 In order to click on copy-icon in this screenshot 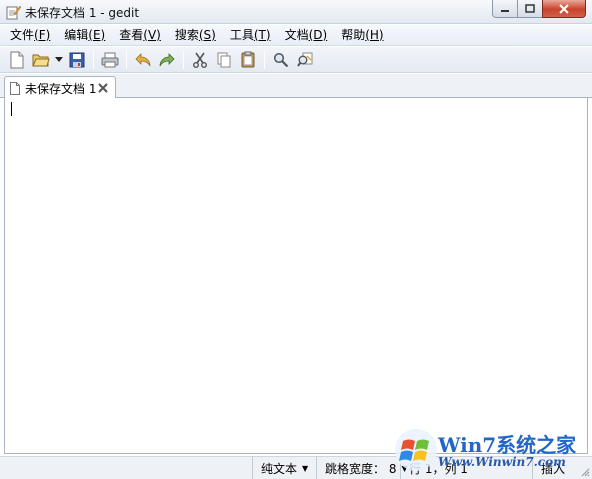, I will do `click(224, 59)`.